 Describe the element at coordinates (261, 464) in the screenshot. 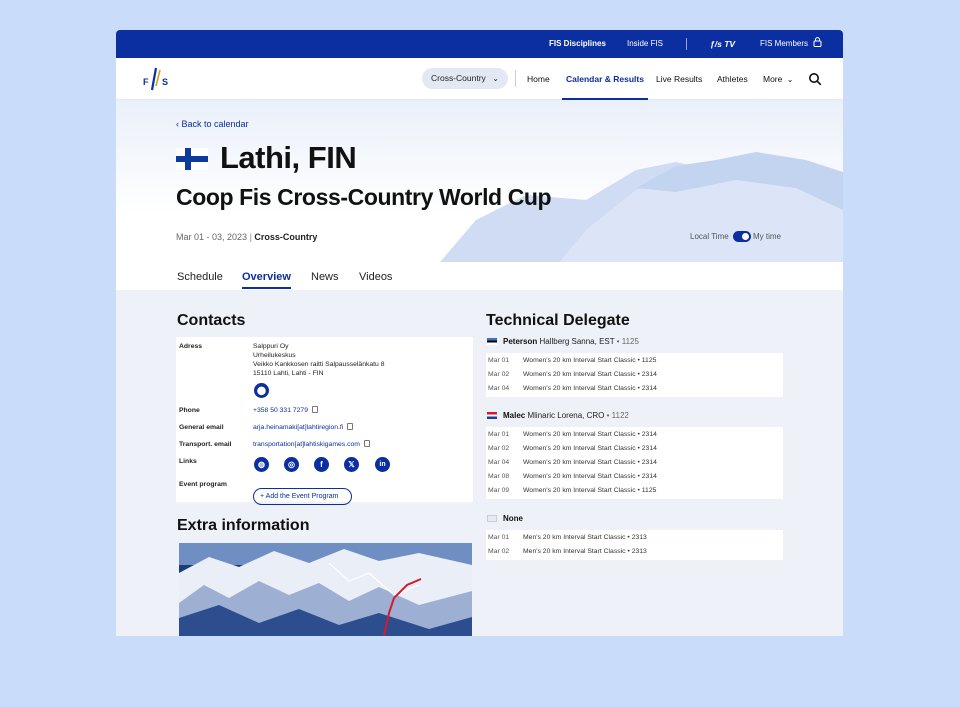

I see `globe-icon: ◍` at that location.